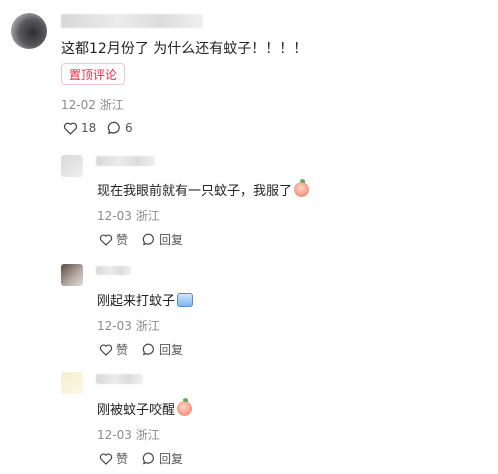 The height and width of the screenshot is (474, 498). Describe the element at coordinates (195, 191) in the screenshot. I see `reply-text-content: 现在我眼前就有一只蚊子，我服了` at that location.